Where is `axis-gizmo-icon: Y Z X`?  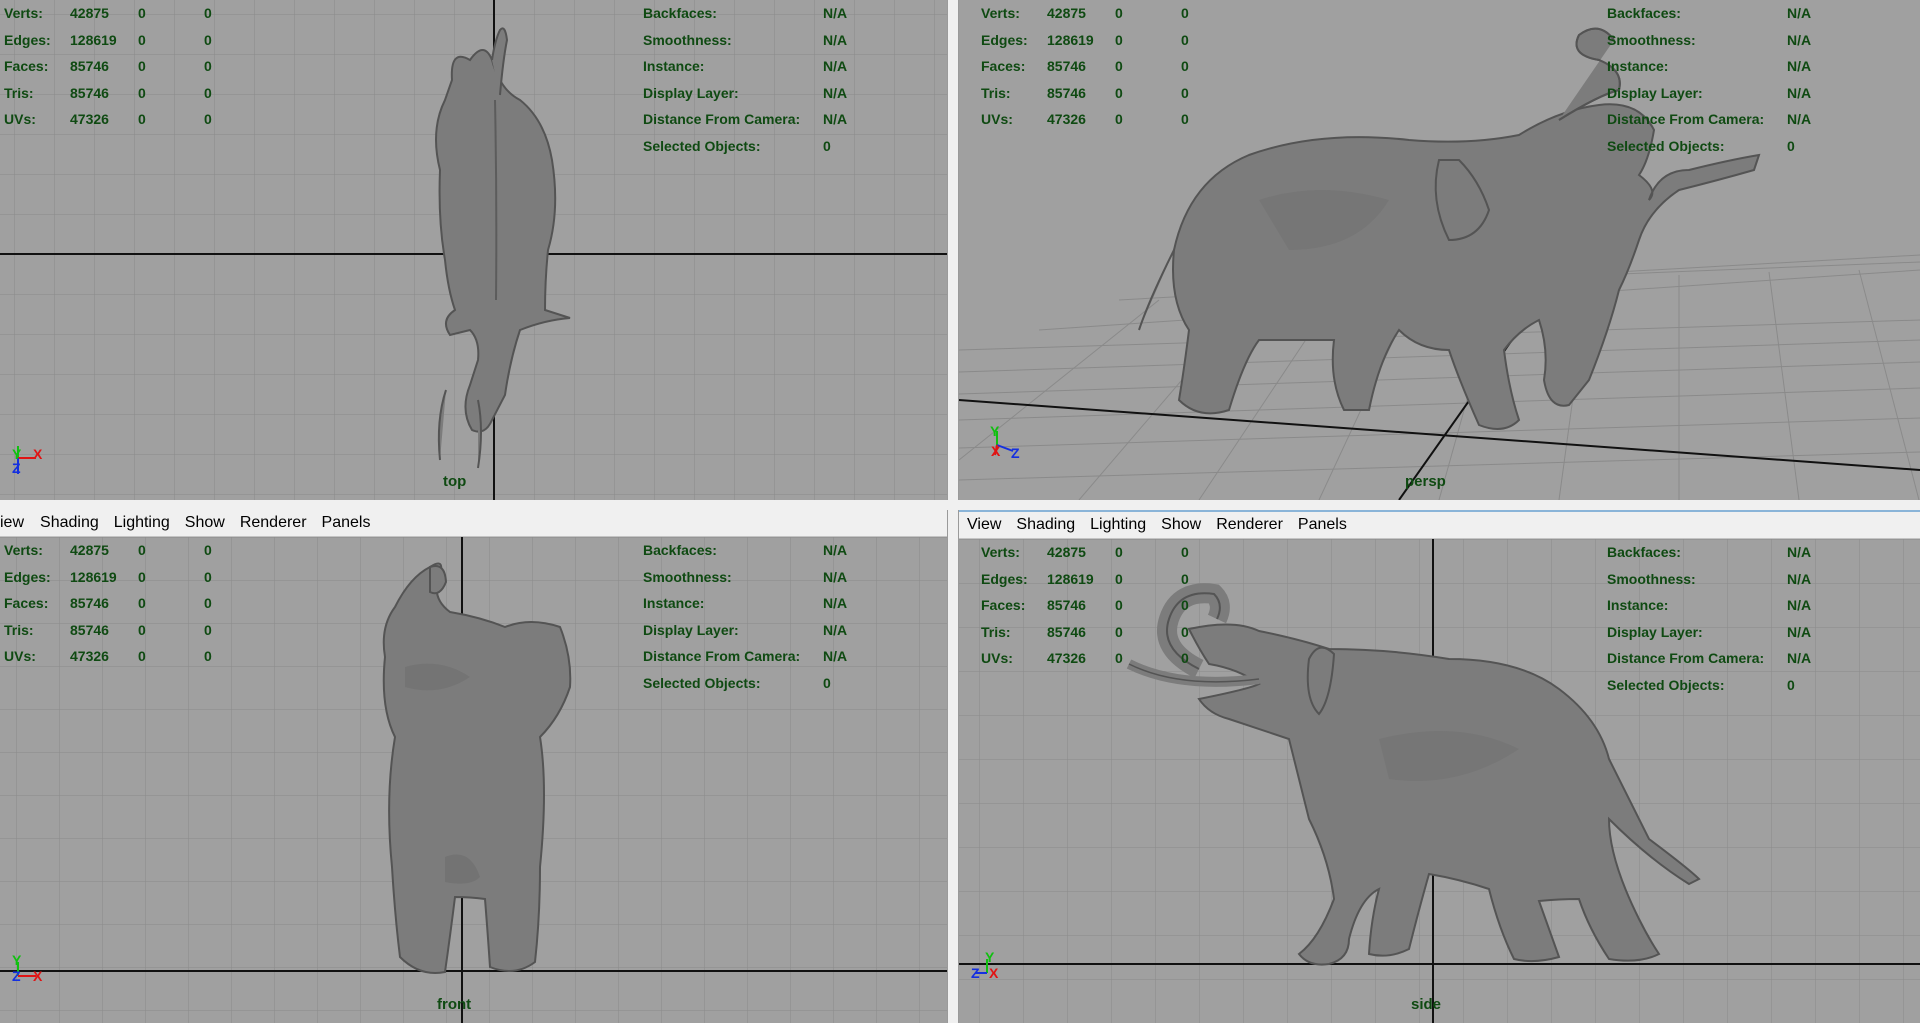
axis-gizmo-icon: Y Z X is located at coordinates (40, 982).